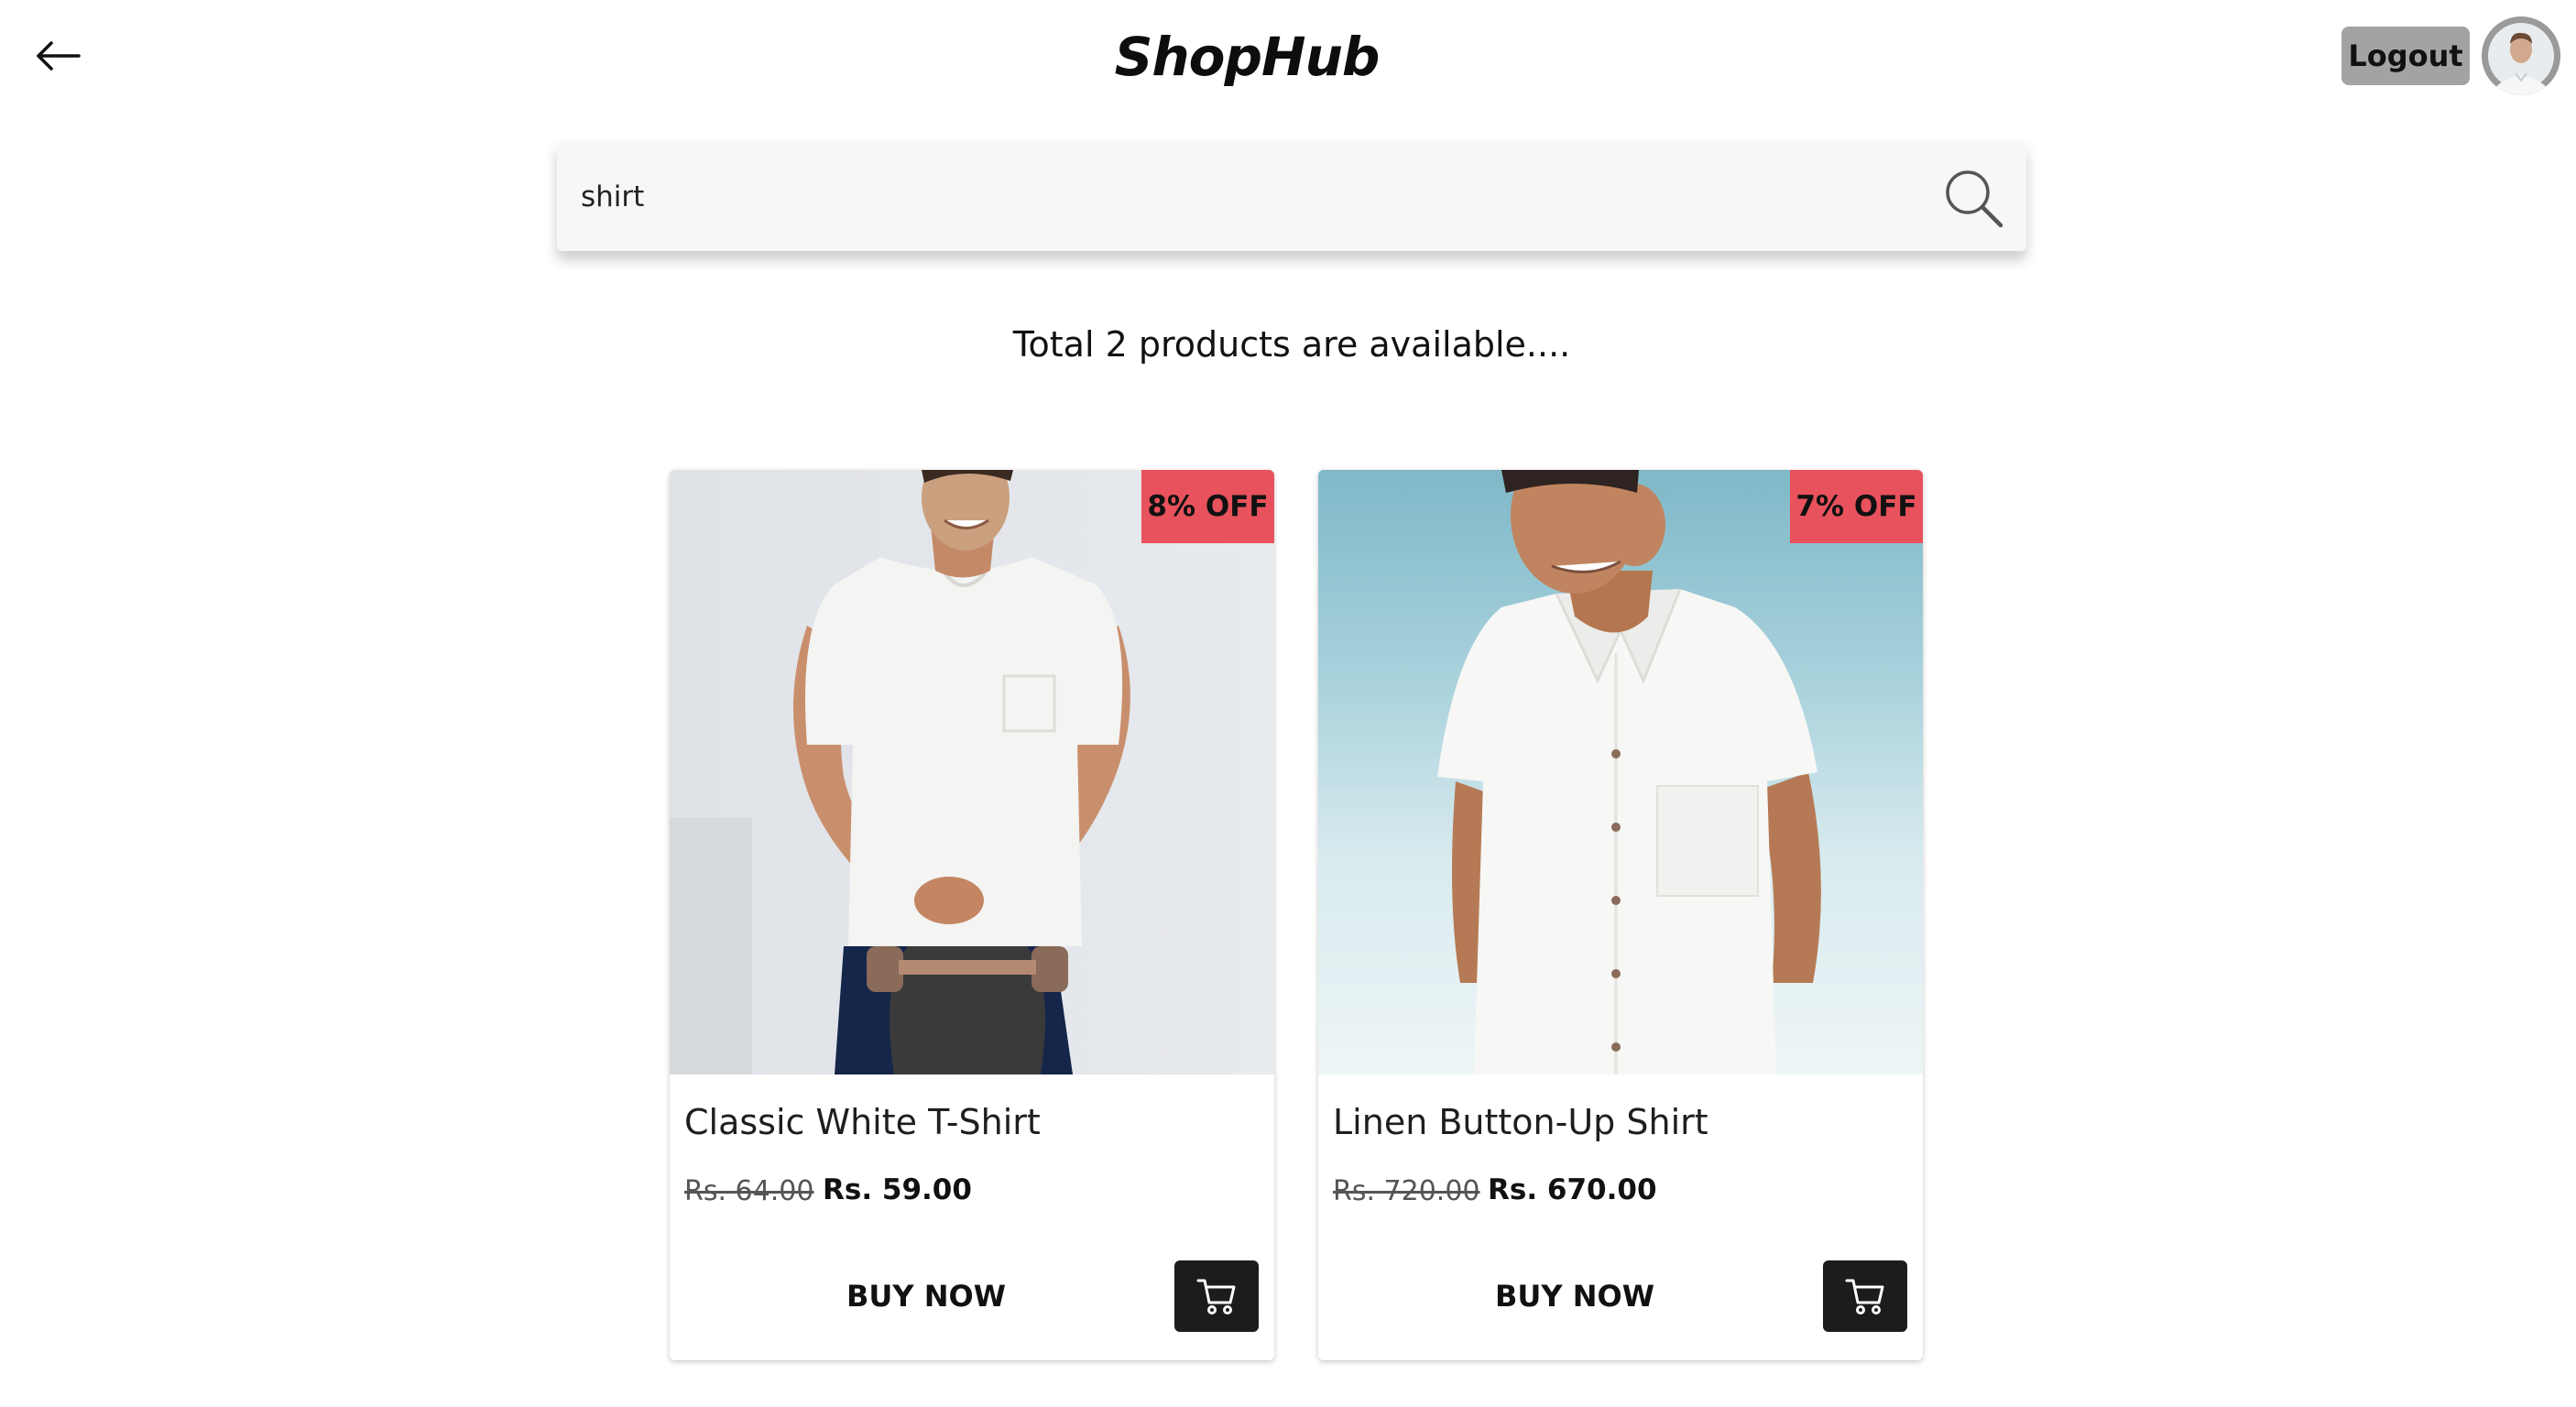 The image size is (2576, 1407). I want to click on product-image: 8% OFF, so click(972, 772).